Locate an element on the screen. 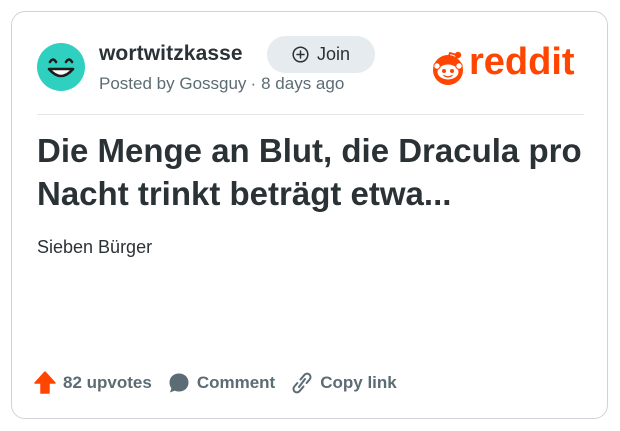  reddit-wordmark: reddit is located at coordinates (522, 62).